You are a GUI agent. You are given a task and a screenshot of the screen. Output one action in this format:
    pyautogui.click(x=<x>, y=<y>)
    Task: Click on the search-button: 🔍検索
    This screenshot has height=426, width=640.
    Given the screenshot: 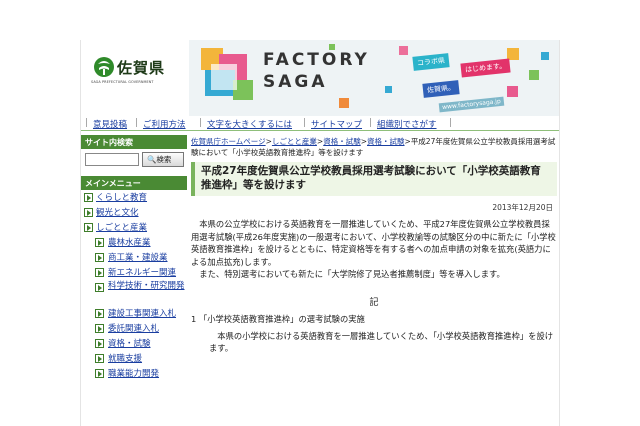 What is the action you would take?
    pyautogui.click(x=163, y=159)
    